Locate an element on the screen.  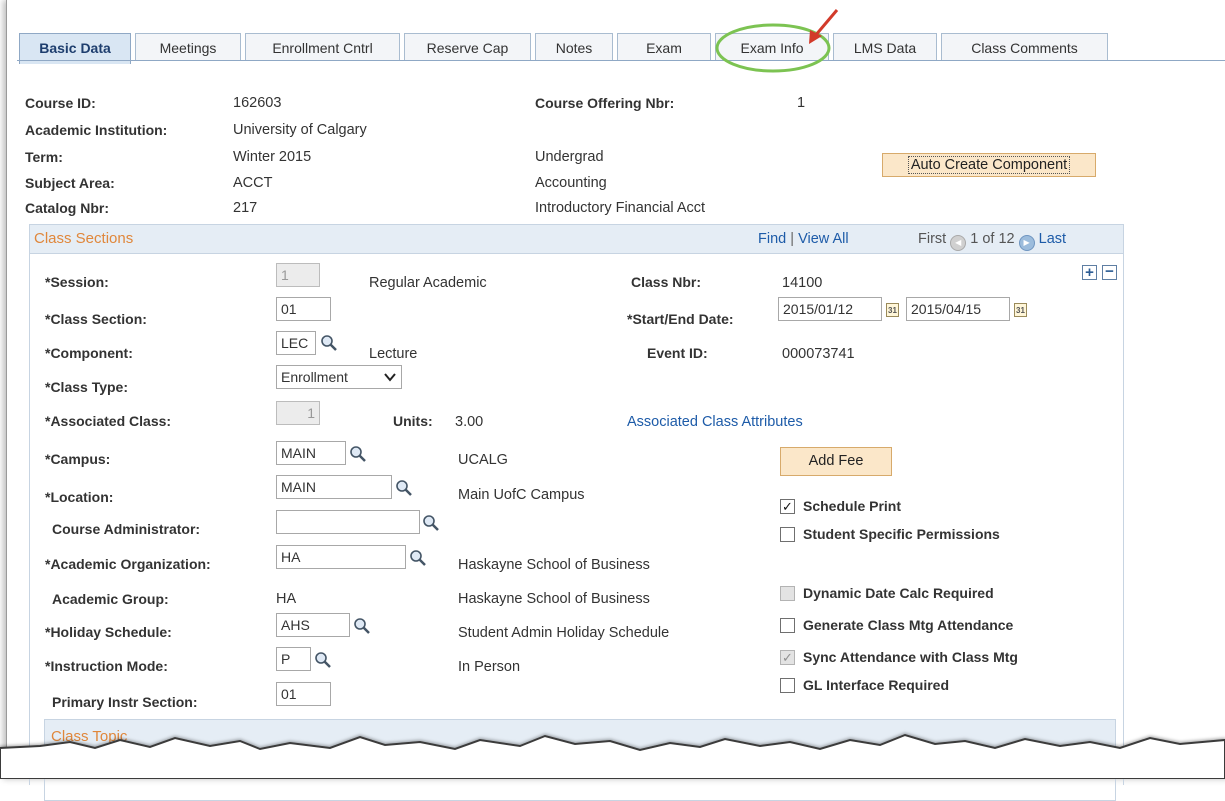
course-administrator-input is located at coordinates (348, 522).